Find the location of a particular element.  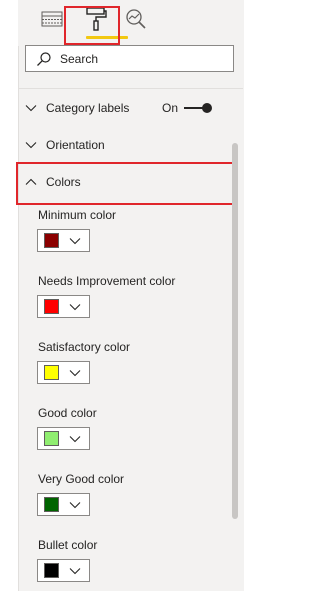

category-labels-section: Category labels On is located at coordinates (130, 108).